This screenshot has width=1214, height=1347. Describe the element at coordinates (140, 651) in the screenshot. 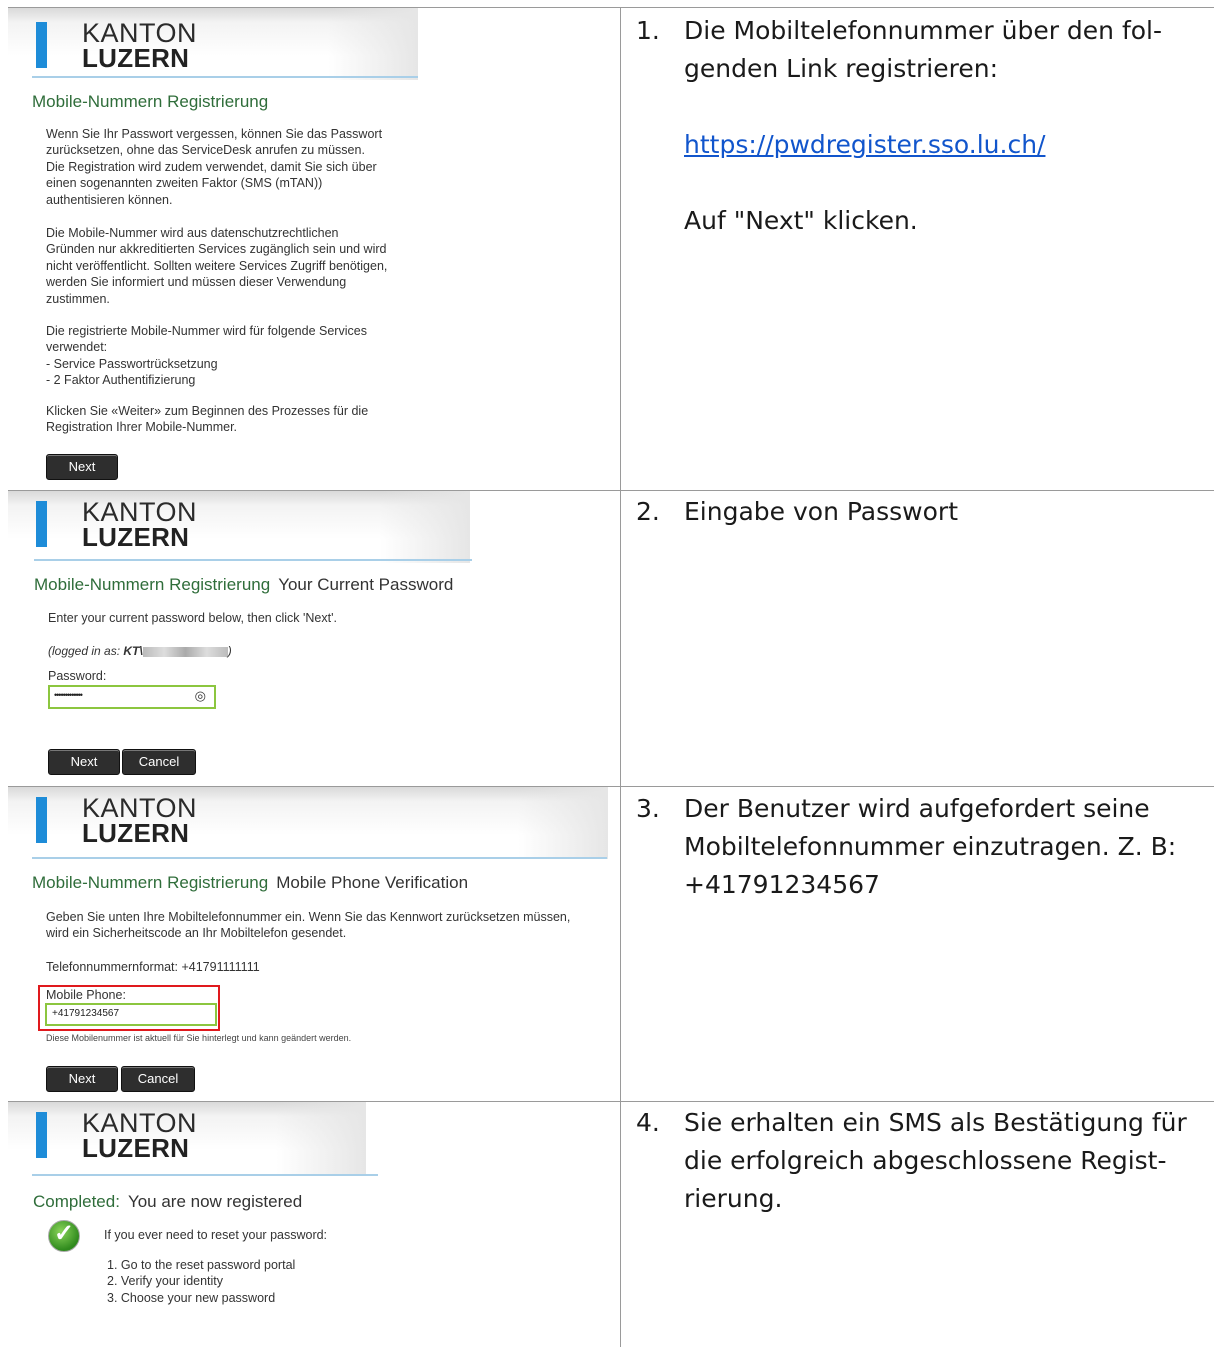

I see `logged-in-as: (logged in as: KT\)` at that location.